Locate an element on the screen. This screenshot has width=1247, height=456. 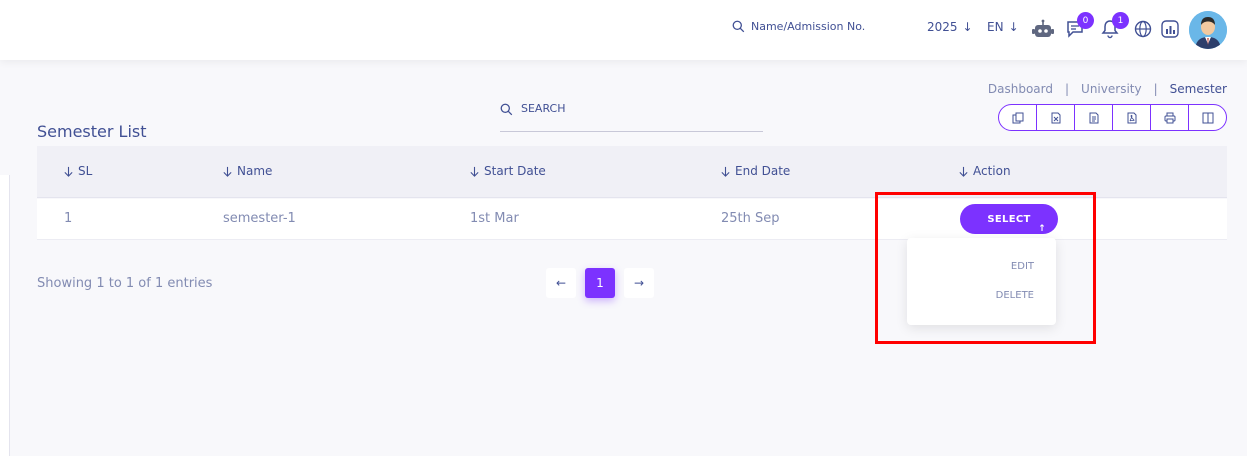
robot-icon is located at coordinates (1043, 29).